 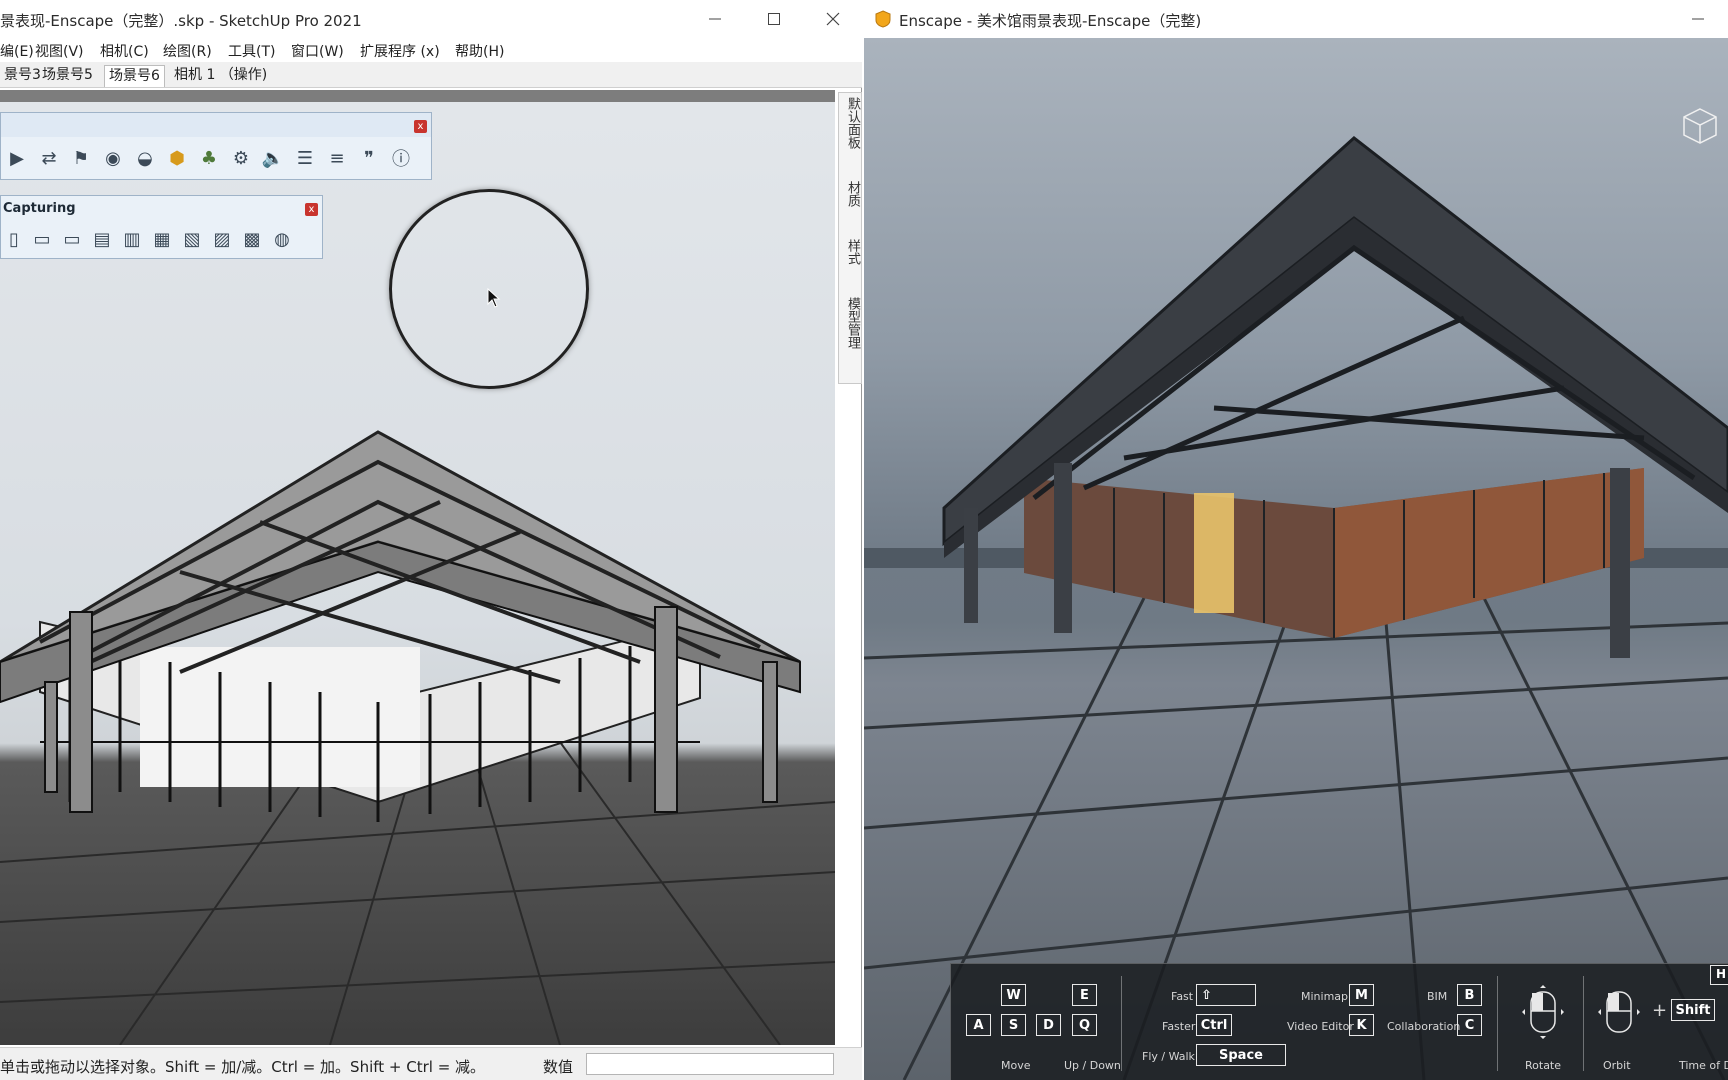 What do you see at coordinates (420, 126) in the screenshot?
I see `enscape-toolbar-close-button: x` at bounding box center [420, 126].